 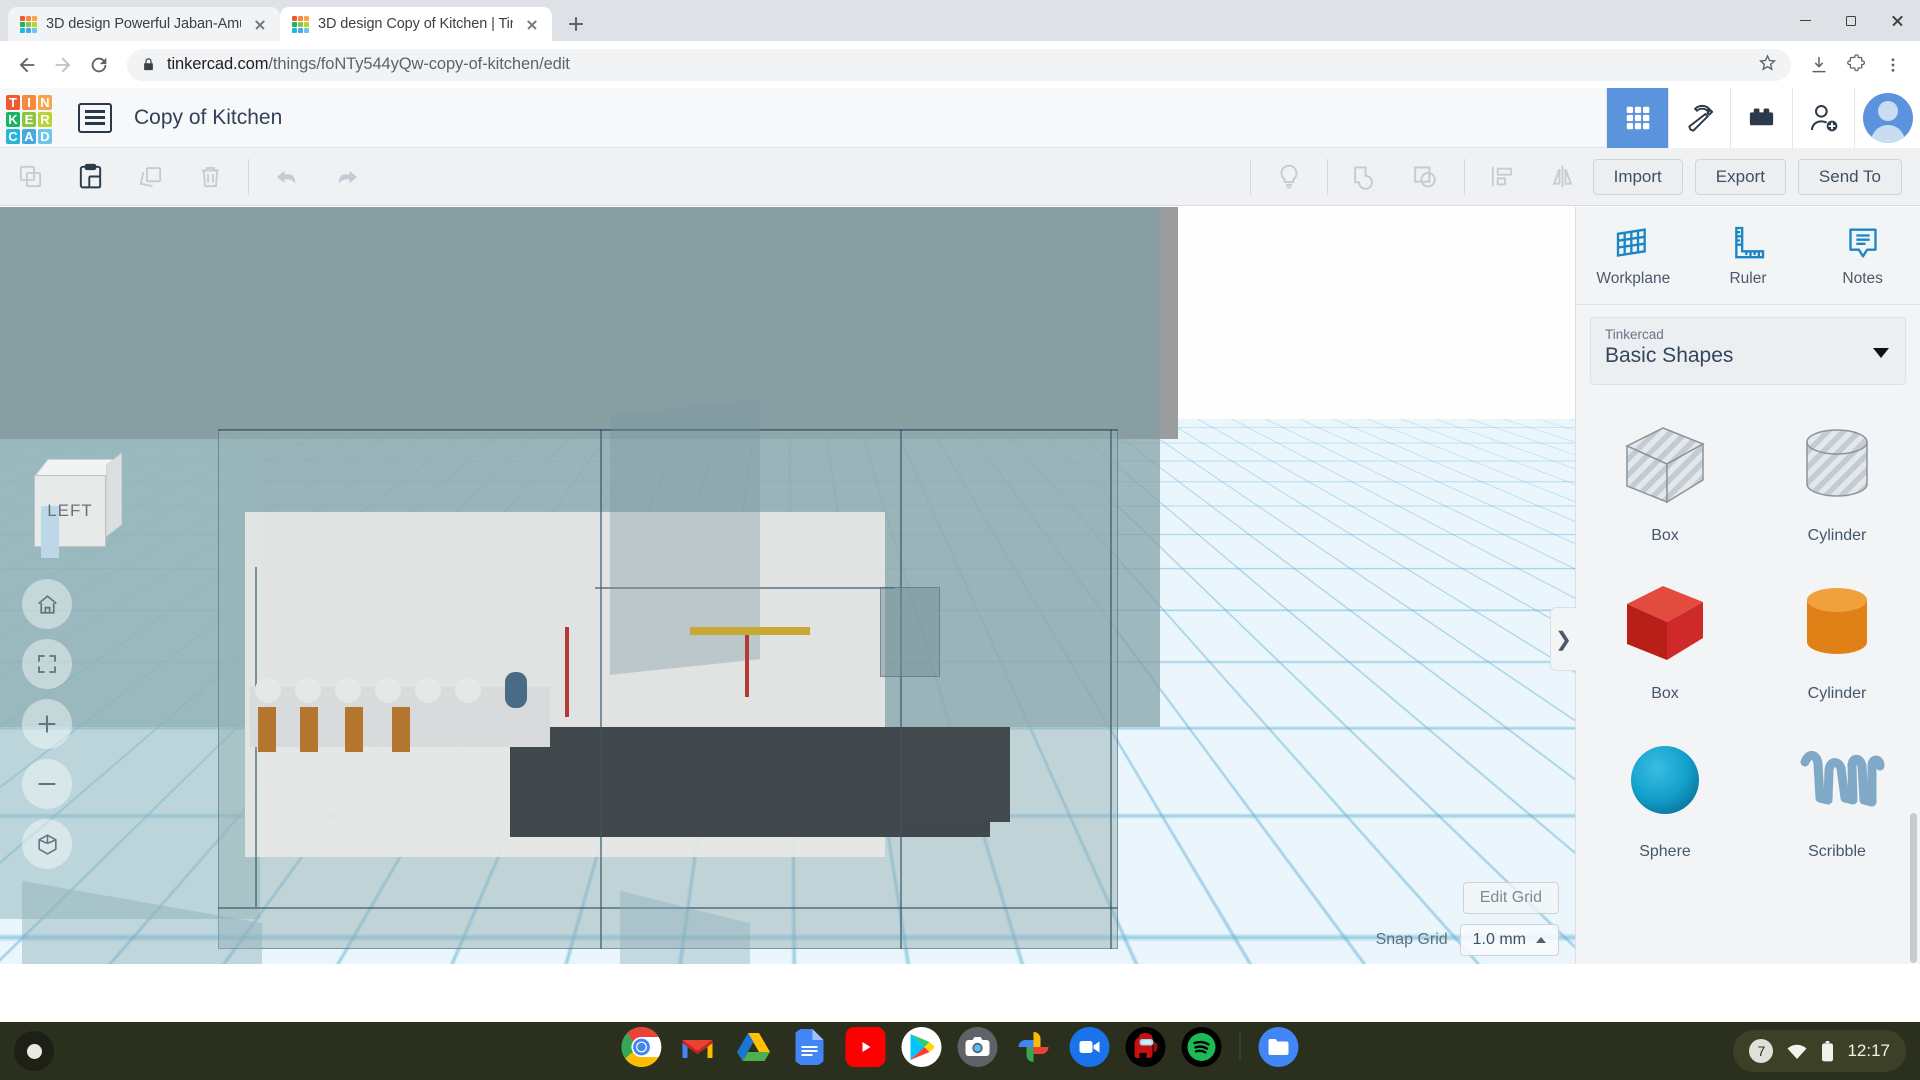 I want to click on google-meet-icon, so click(x=1089, y=1047).